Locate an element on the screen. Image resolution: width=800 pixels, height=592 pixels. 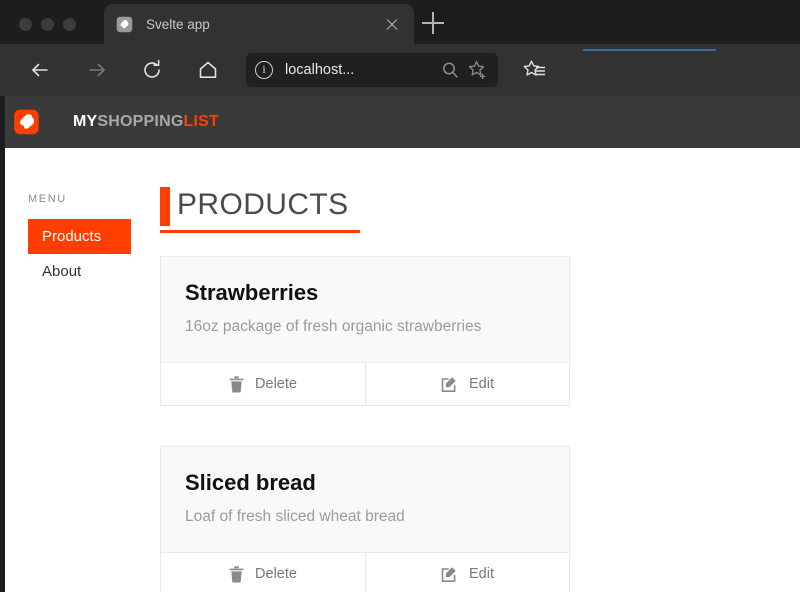
sidebar: MENU Products About is located at coordinates (79, 218).